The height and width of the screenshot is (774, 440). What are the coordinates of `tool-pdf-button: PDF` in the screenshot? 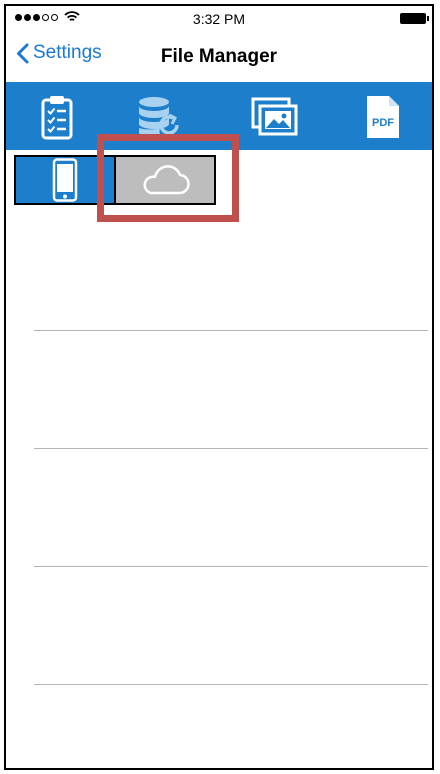 It's located at (383, 117).